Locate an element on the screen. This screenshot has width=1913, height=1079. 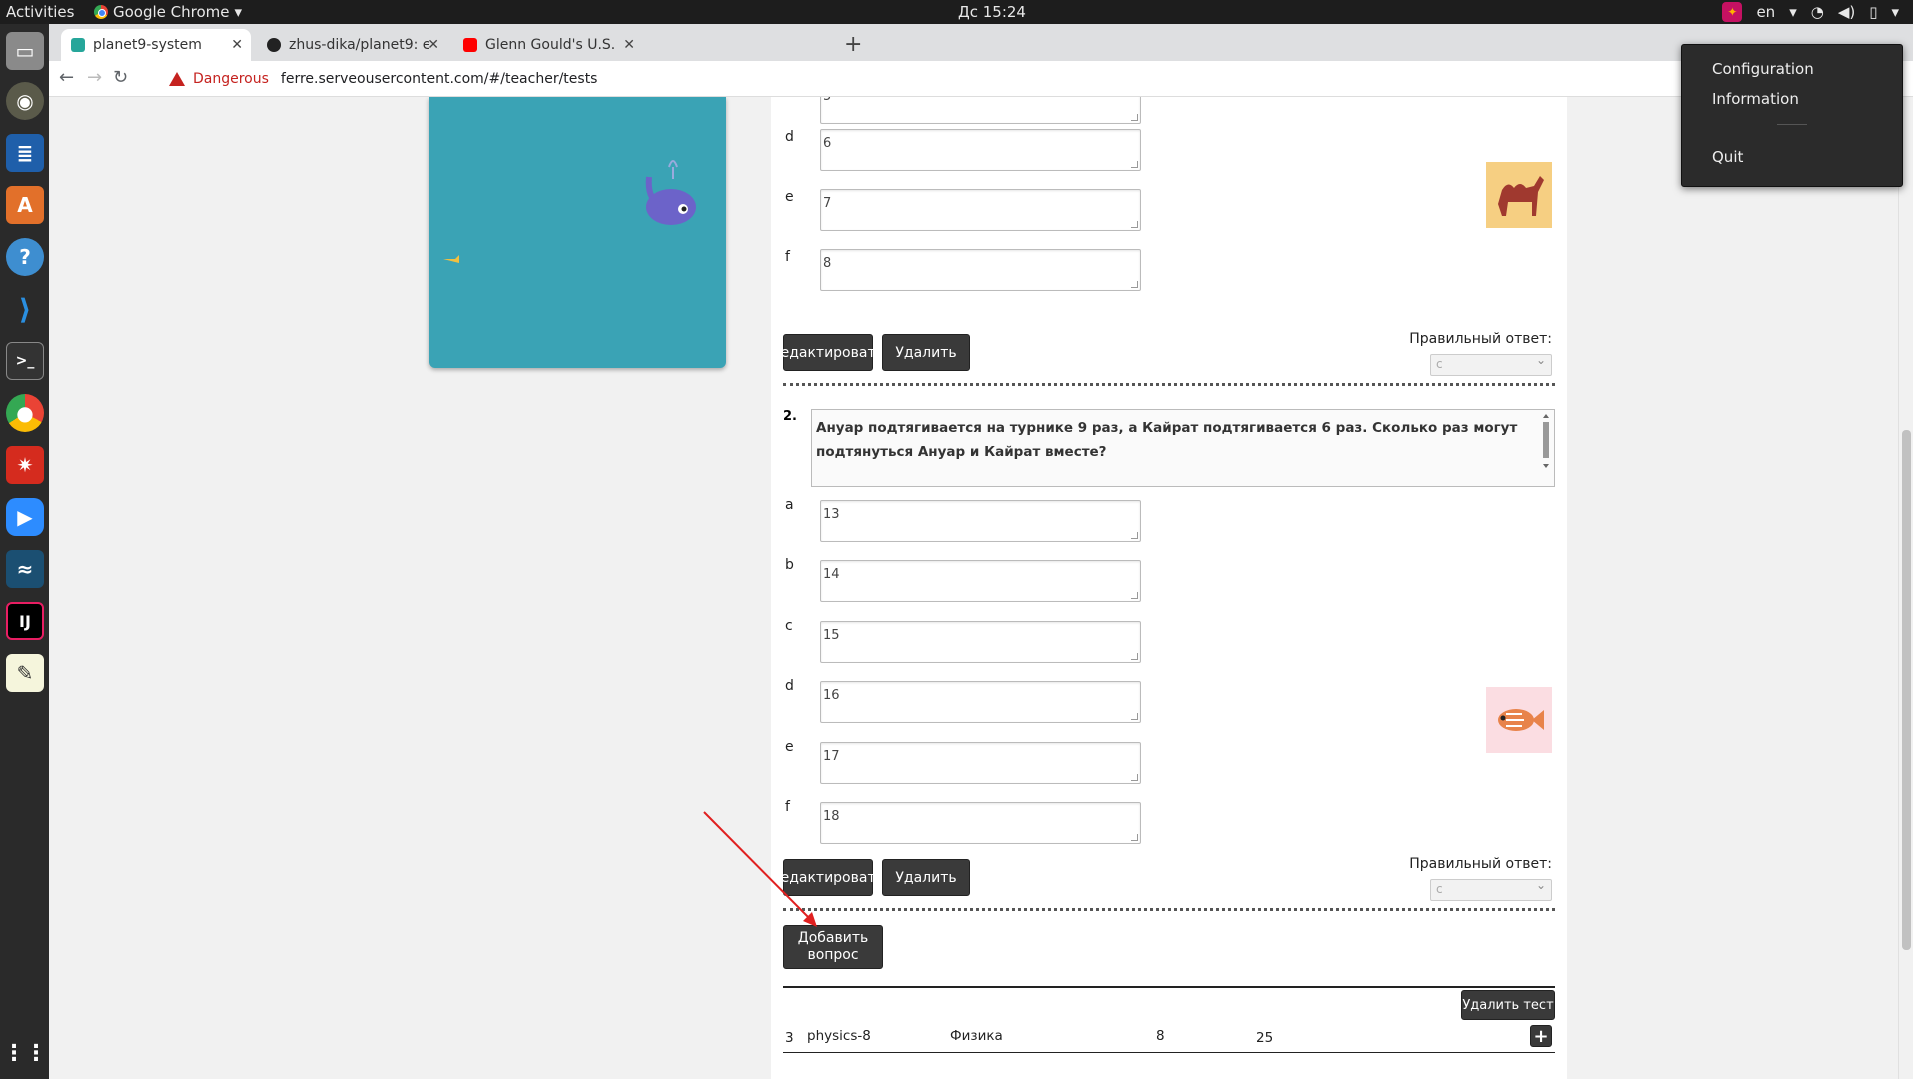
menu-item-configuration: Configuration is located at coordinates (1763, 69).